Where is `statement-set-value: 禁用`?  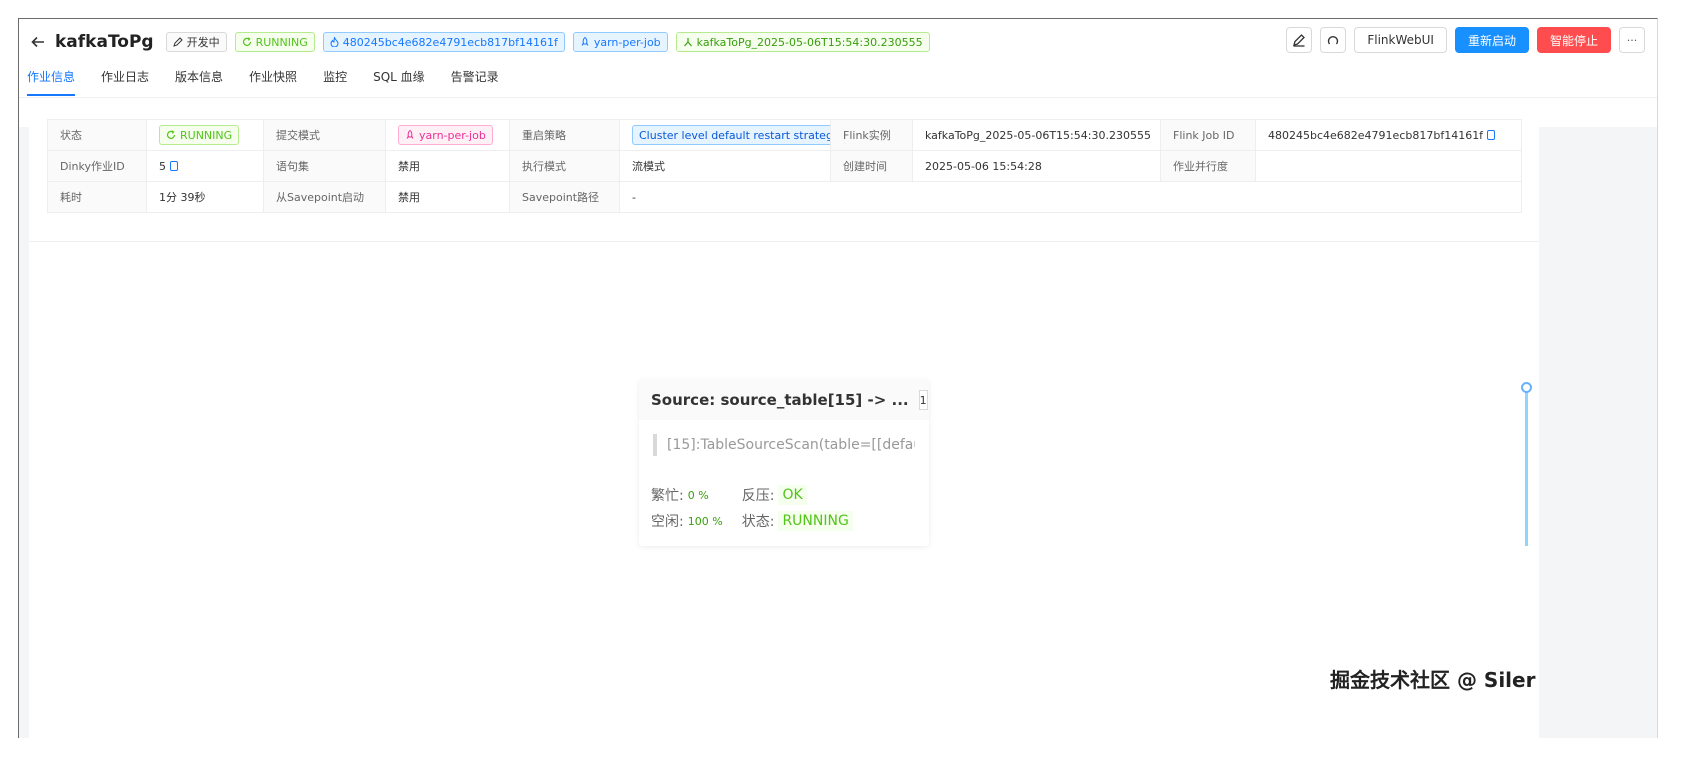
statement-set-value: 禁用 is located at coordinates (447, 166).